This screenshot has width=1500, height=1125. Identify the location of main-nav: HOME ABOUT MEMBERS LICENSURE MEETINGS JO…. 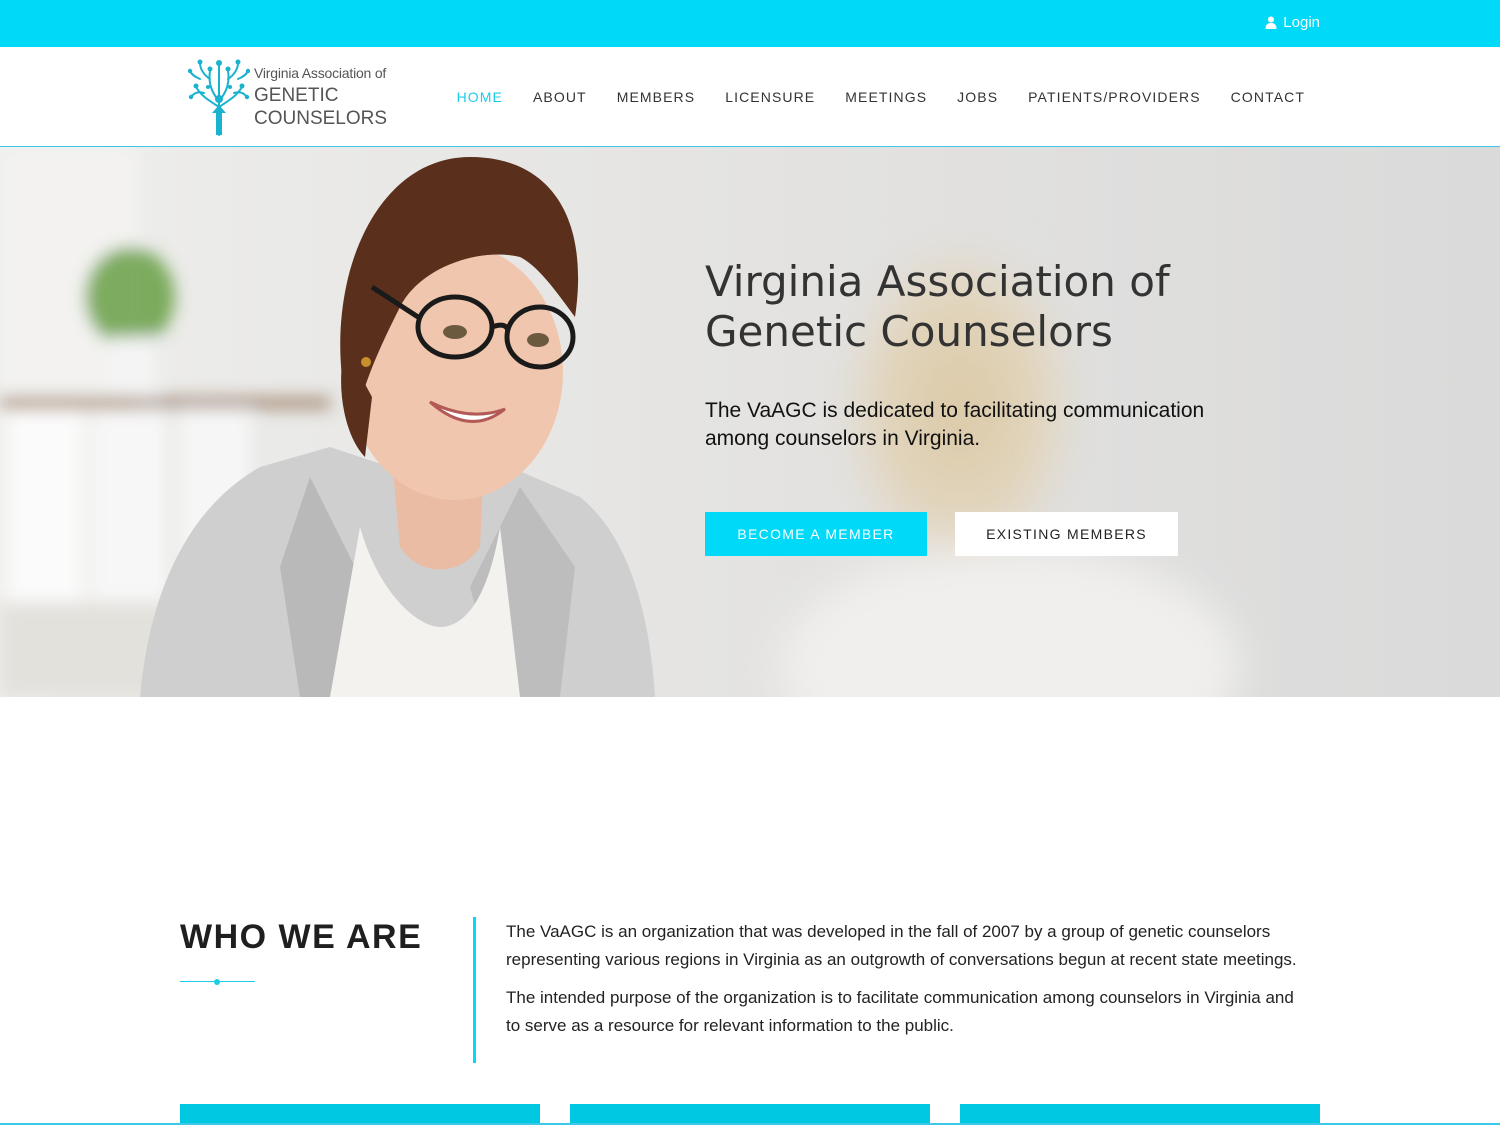
(881, 97).